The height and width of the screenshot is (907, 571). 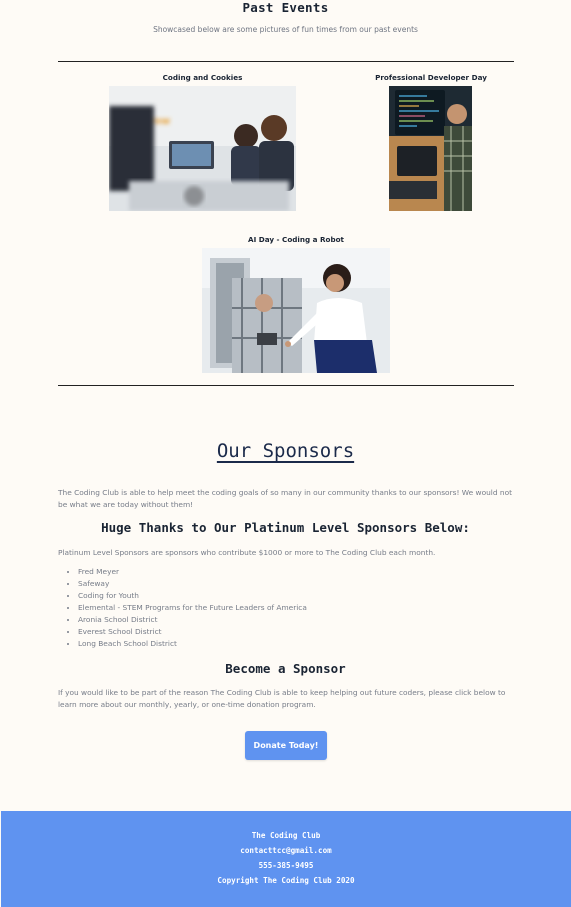 What do you see at coordinates (285, 7) in the screenshot?
I see `past-events-title: Past Events` at bounding box center [285, 7].